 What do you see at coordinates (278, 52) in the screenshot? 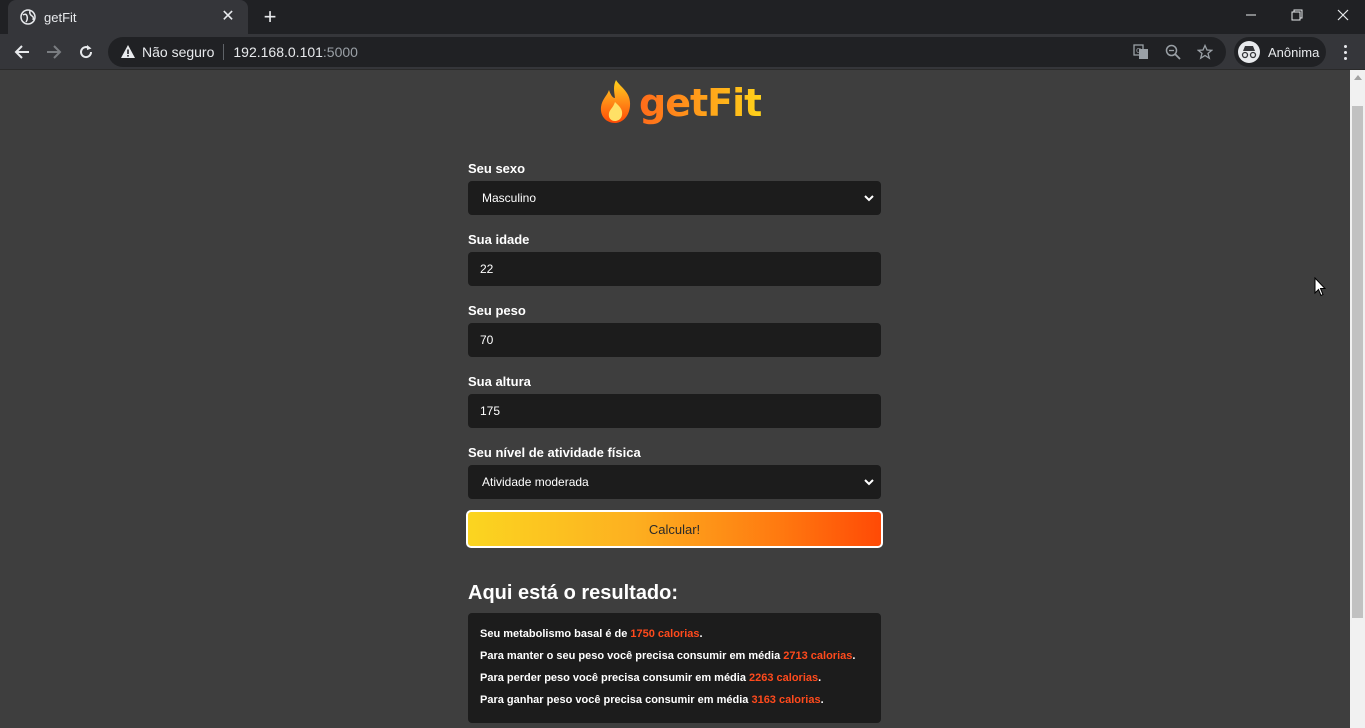
I see `url-host: 192.168.0.101` at bounding box center [278, 52].